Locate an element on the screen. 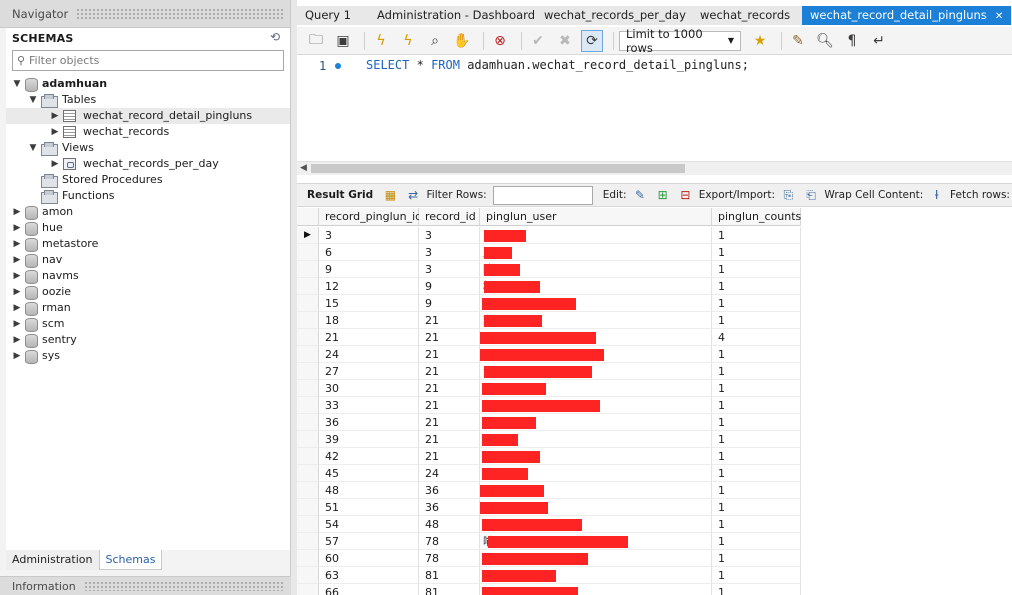 This screenshot has width=1012, height=595. column-header: pinglun_user is located at coordinates (596, 217).